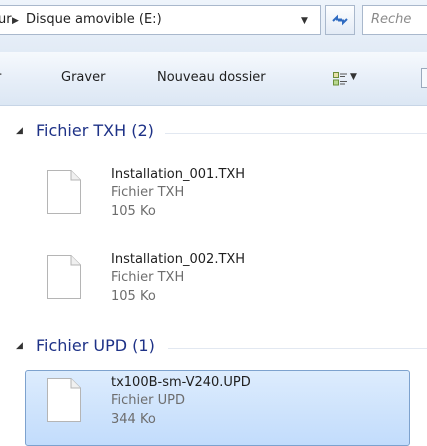  What do you see at coordinates (95, 345) in the screenshot?
I see `group-title: Fichier UPD (1)` at bounding box center [95, 345].